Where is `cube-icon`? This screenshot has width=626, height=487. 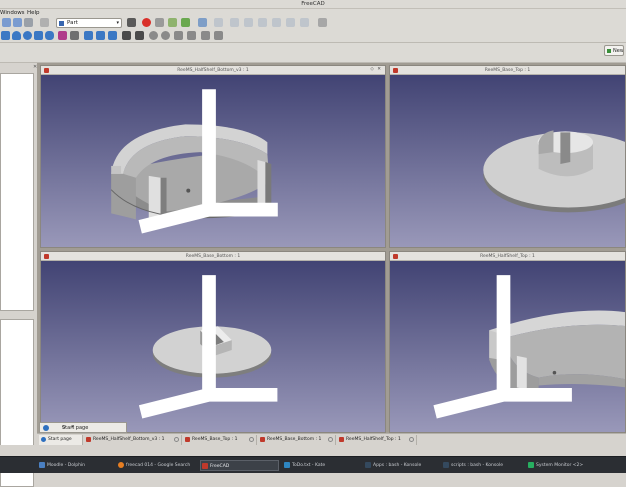
cube-icon is located at coordinates (5, 35).